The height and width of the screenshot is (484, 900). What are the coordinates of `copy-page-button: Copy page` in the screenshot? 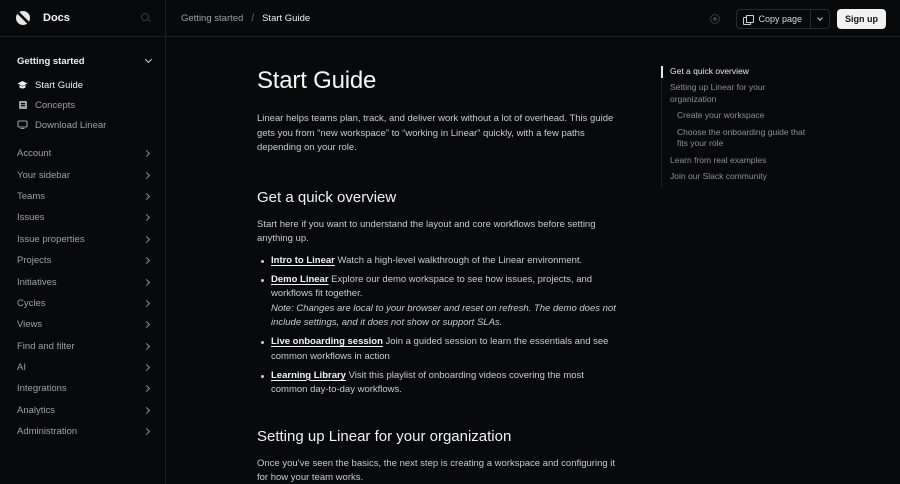 It's located at (774, 19).